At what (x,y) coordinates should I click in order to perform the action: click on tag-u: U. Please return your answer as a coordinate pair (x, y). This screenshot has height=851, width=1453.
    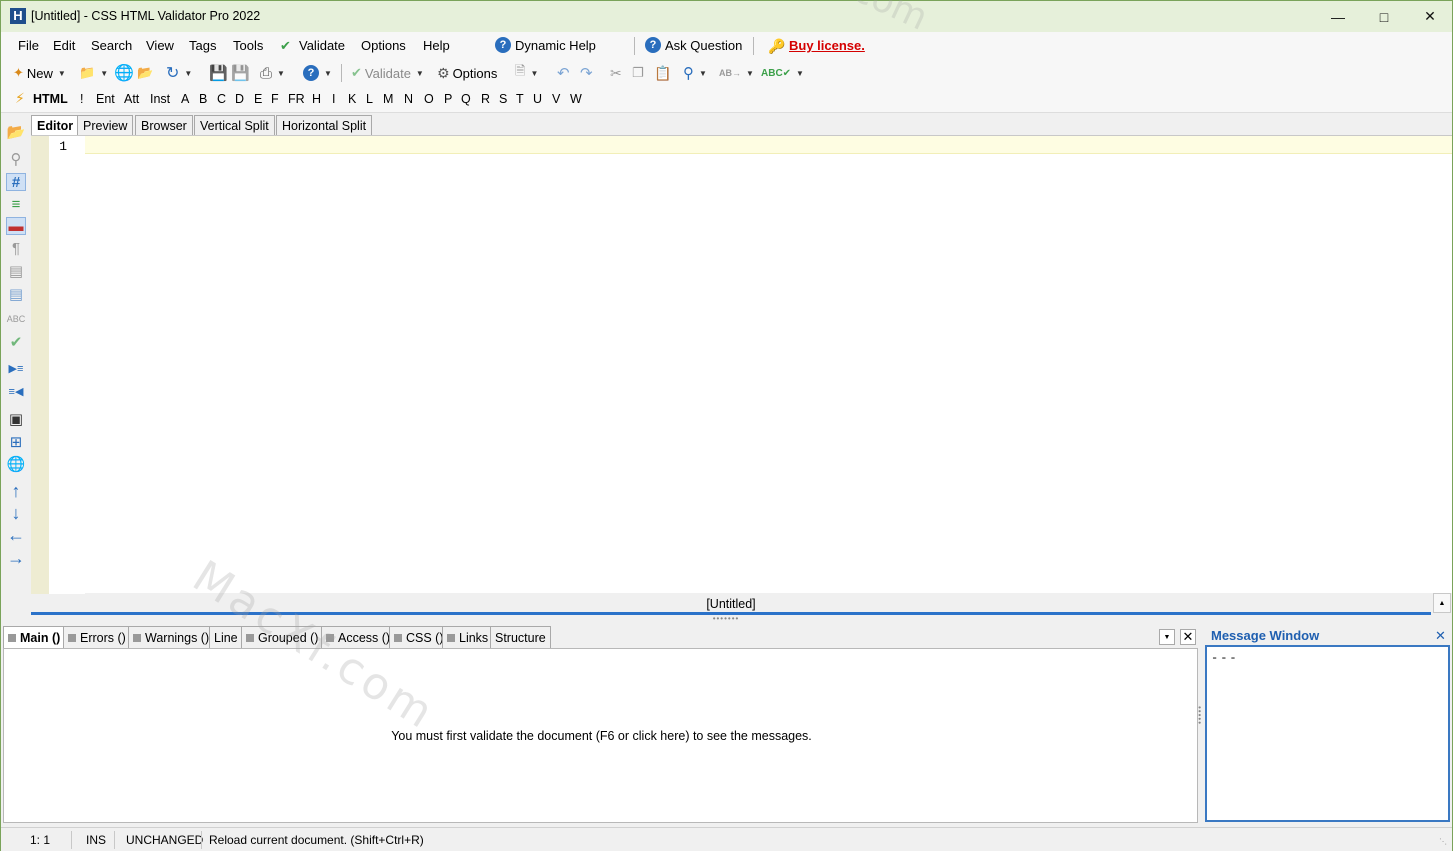
    Looking at the image, I should click on (537, 99).